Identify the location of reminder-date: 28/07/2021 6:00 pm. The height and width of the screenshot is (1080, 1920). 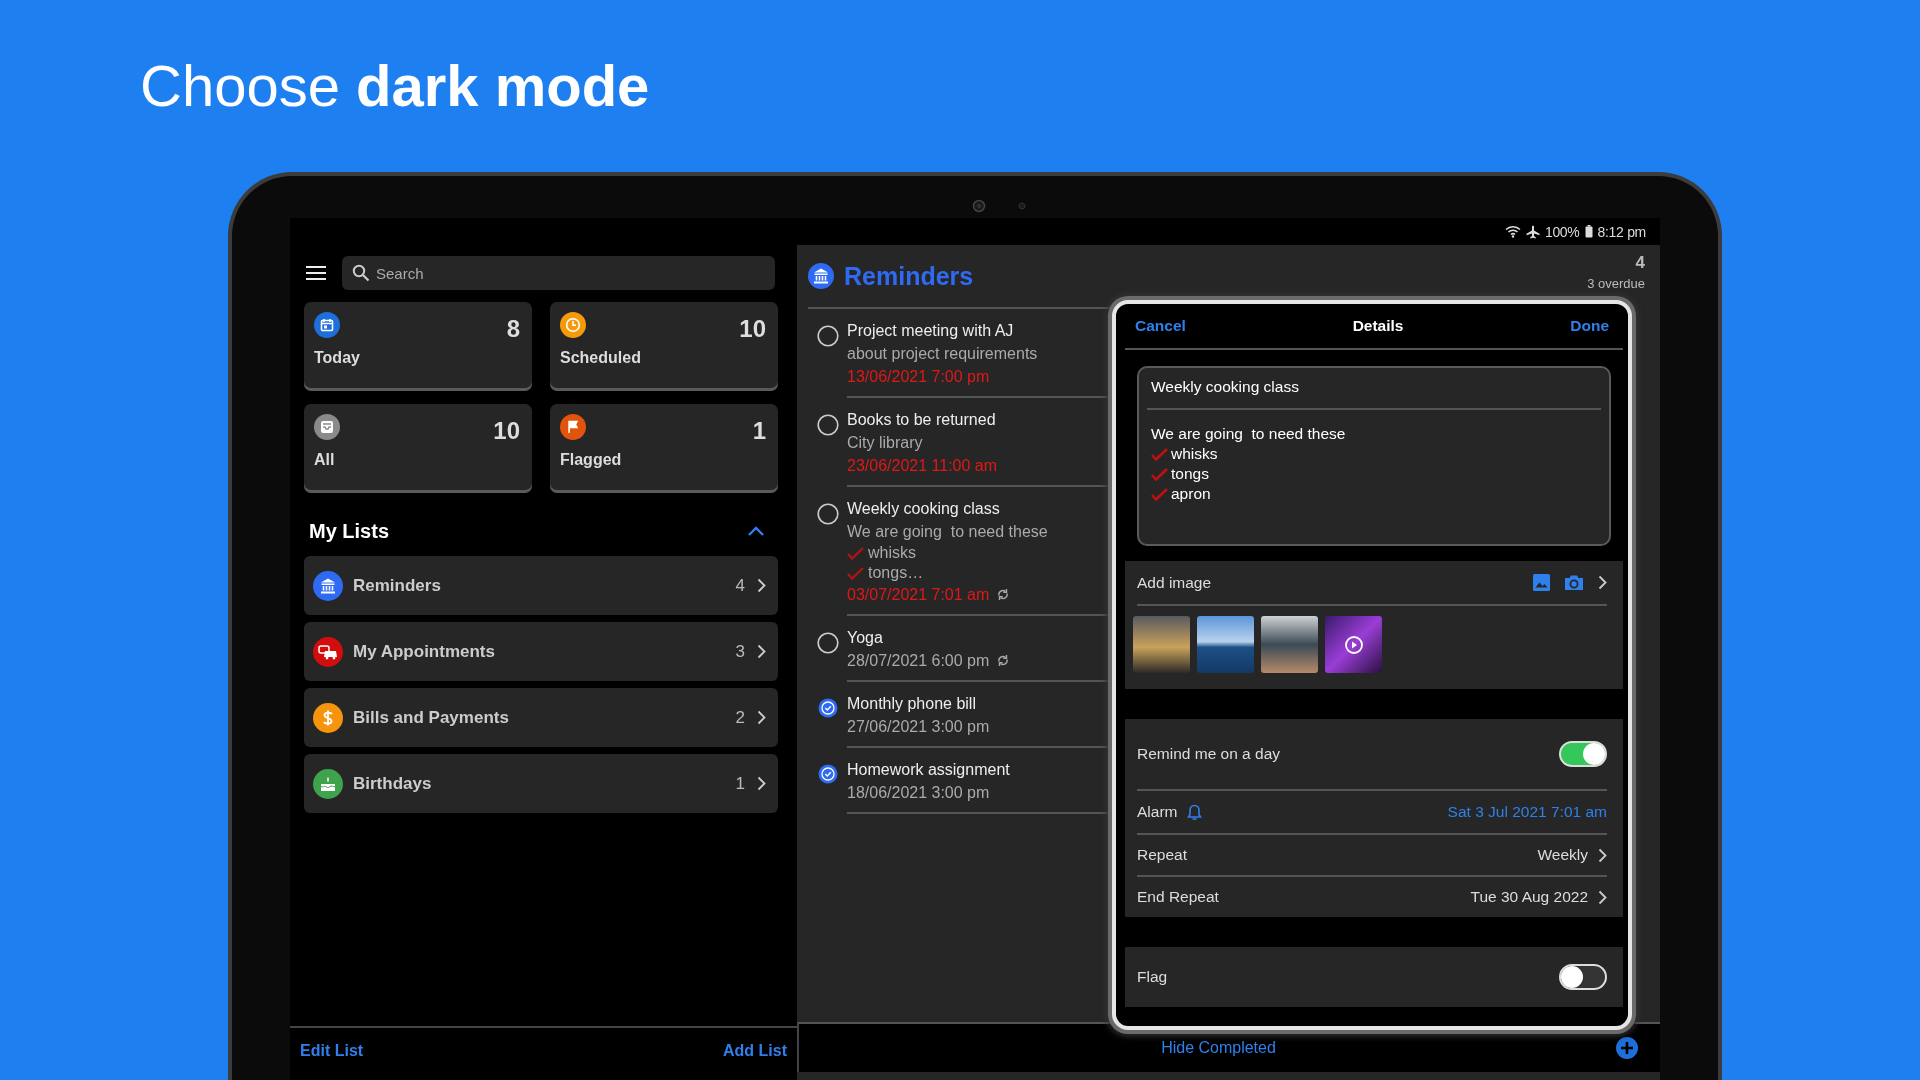
(918, 661).